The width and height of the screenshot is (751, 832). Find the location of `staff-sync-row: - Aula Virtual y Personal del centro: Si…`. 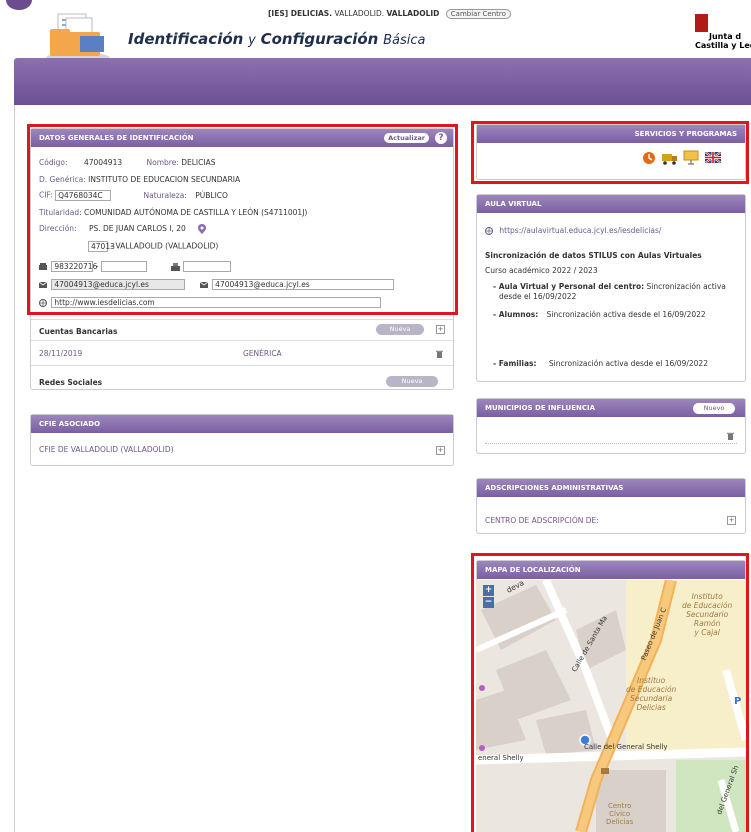

staff-sync-row: - Aula Virtual y Personal del centro: Si… is located at coordinates (609, 286).